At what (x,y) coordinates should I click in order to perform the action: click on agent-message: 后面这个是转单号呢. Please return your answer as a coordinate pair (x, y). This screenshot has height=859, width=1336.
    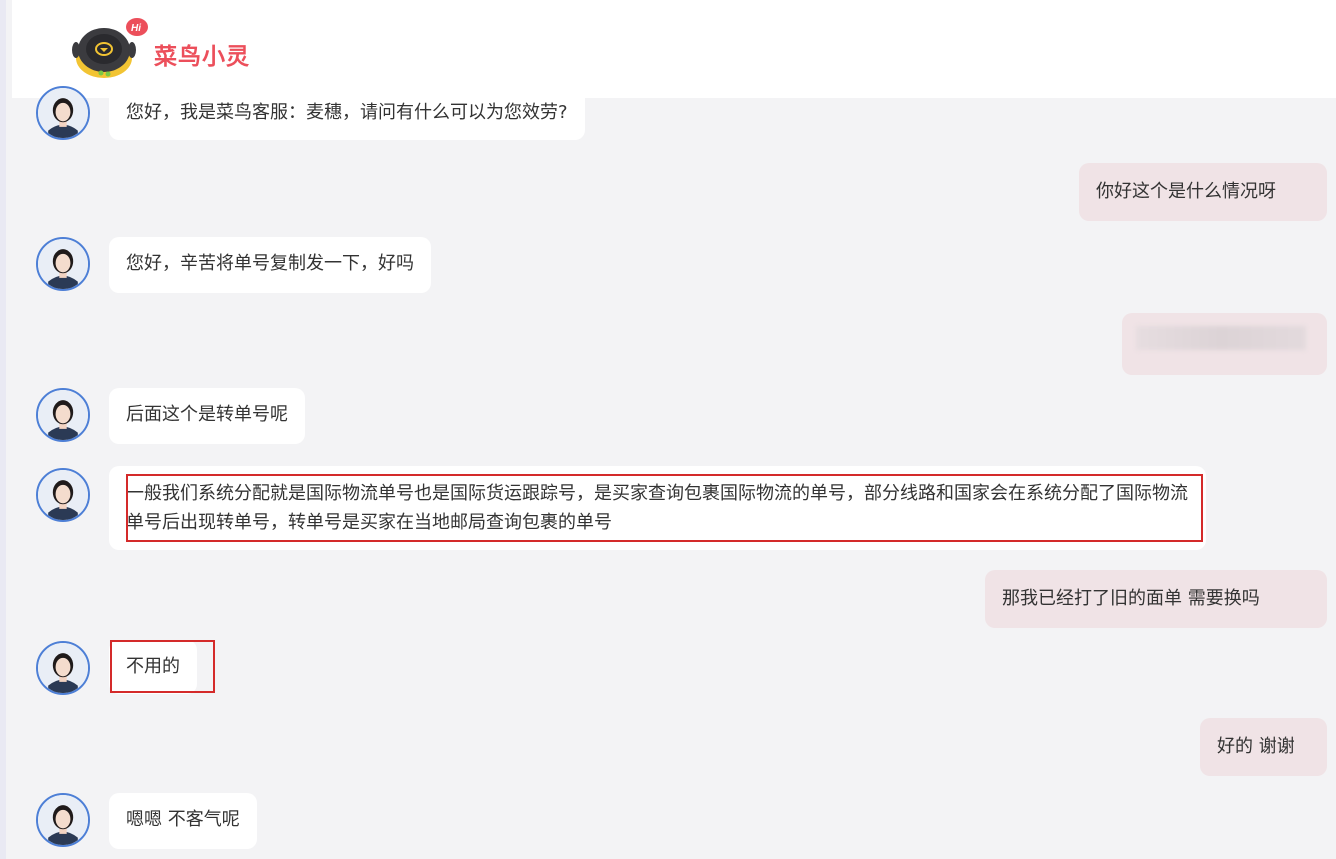
    Looking at the image, I should click on (207, 416).